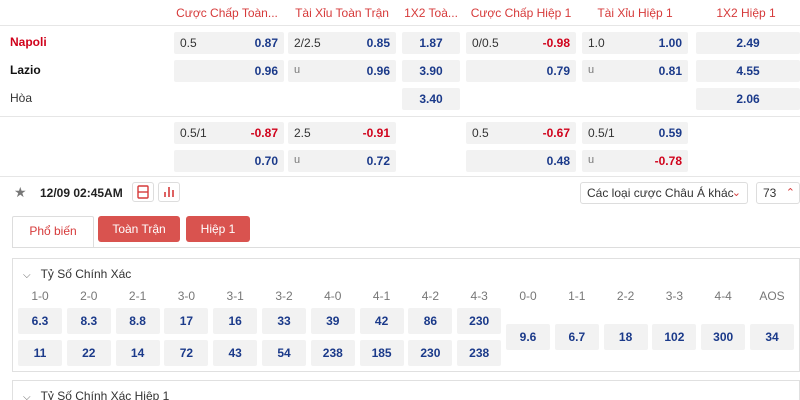  What do you see at coordinates (264, 133) in the screenshot?
I see `odds-value: -0.87` at bounding box center [264, 133].